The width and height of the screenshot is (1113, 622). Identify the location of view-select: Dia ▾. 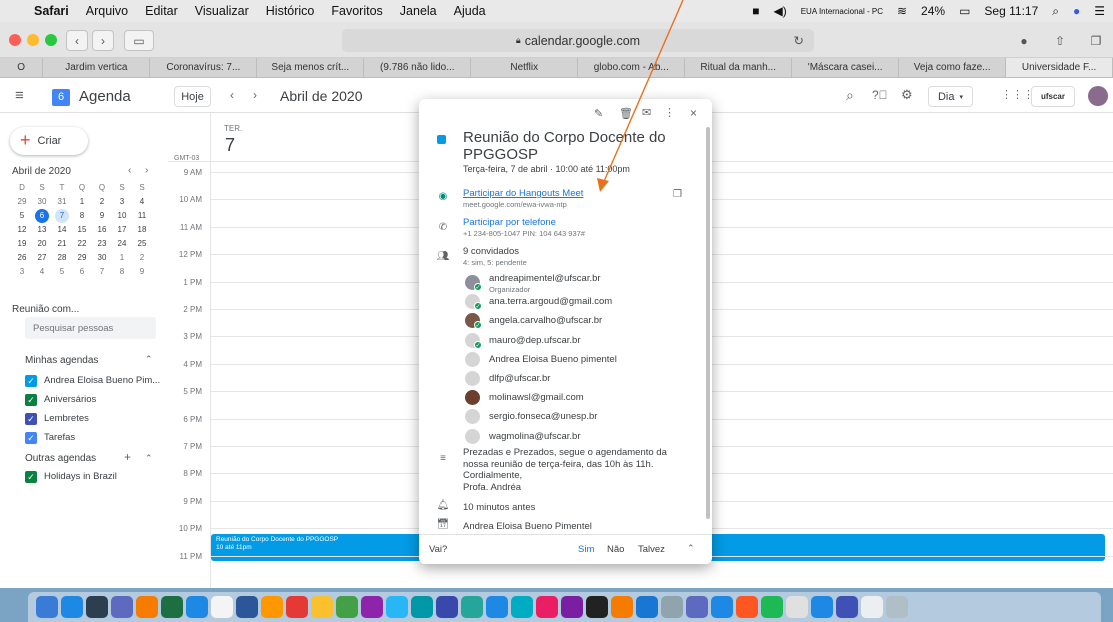
(950, 96).